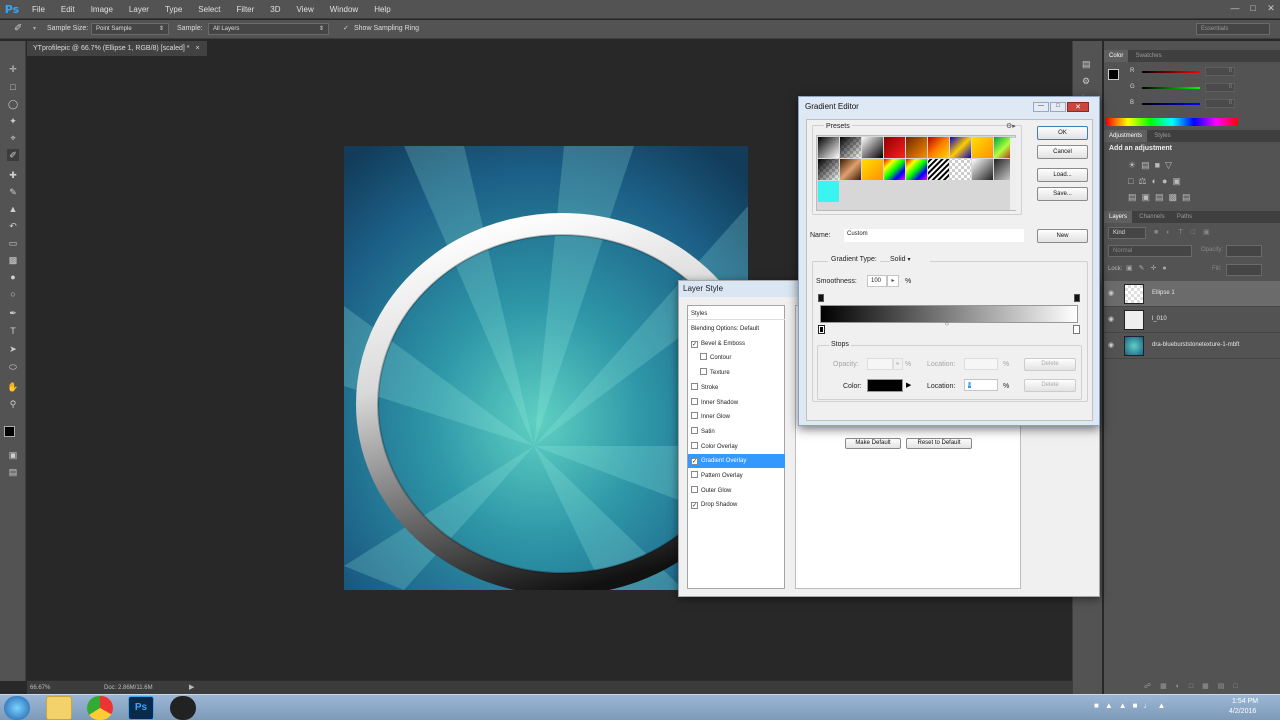 Image resolution: width=1280 pixels, height=720 pixels. What do you see at coordinates (1162, 136) in the screenshot?
I see `tab-styles: Styles` at bounding box center [1162, 136].